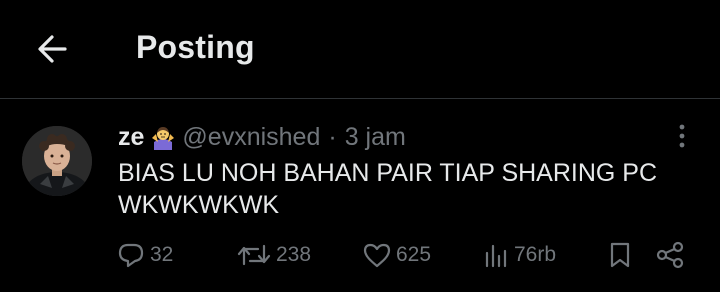 Image resolution: width=720 pixels, height=292 pixels. Describe the element at coordinates (273, 255) in the screenshot. I see `repost-button: 238` at that location.